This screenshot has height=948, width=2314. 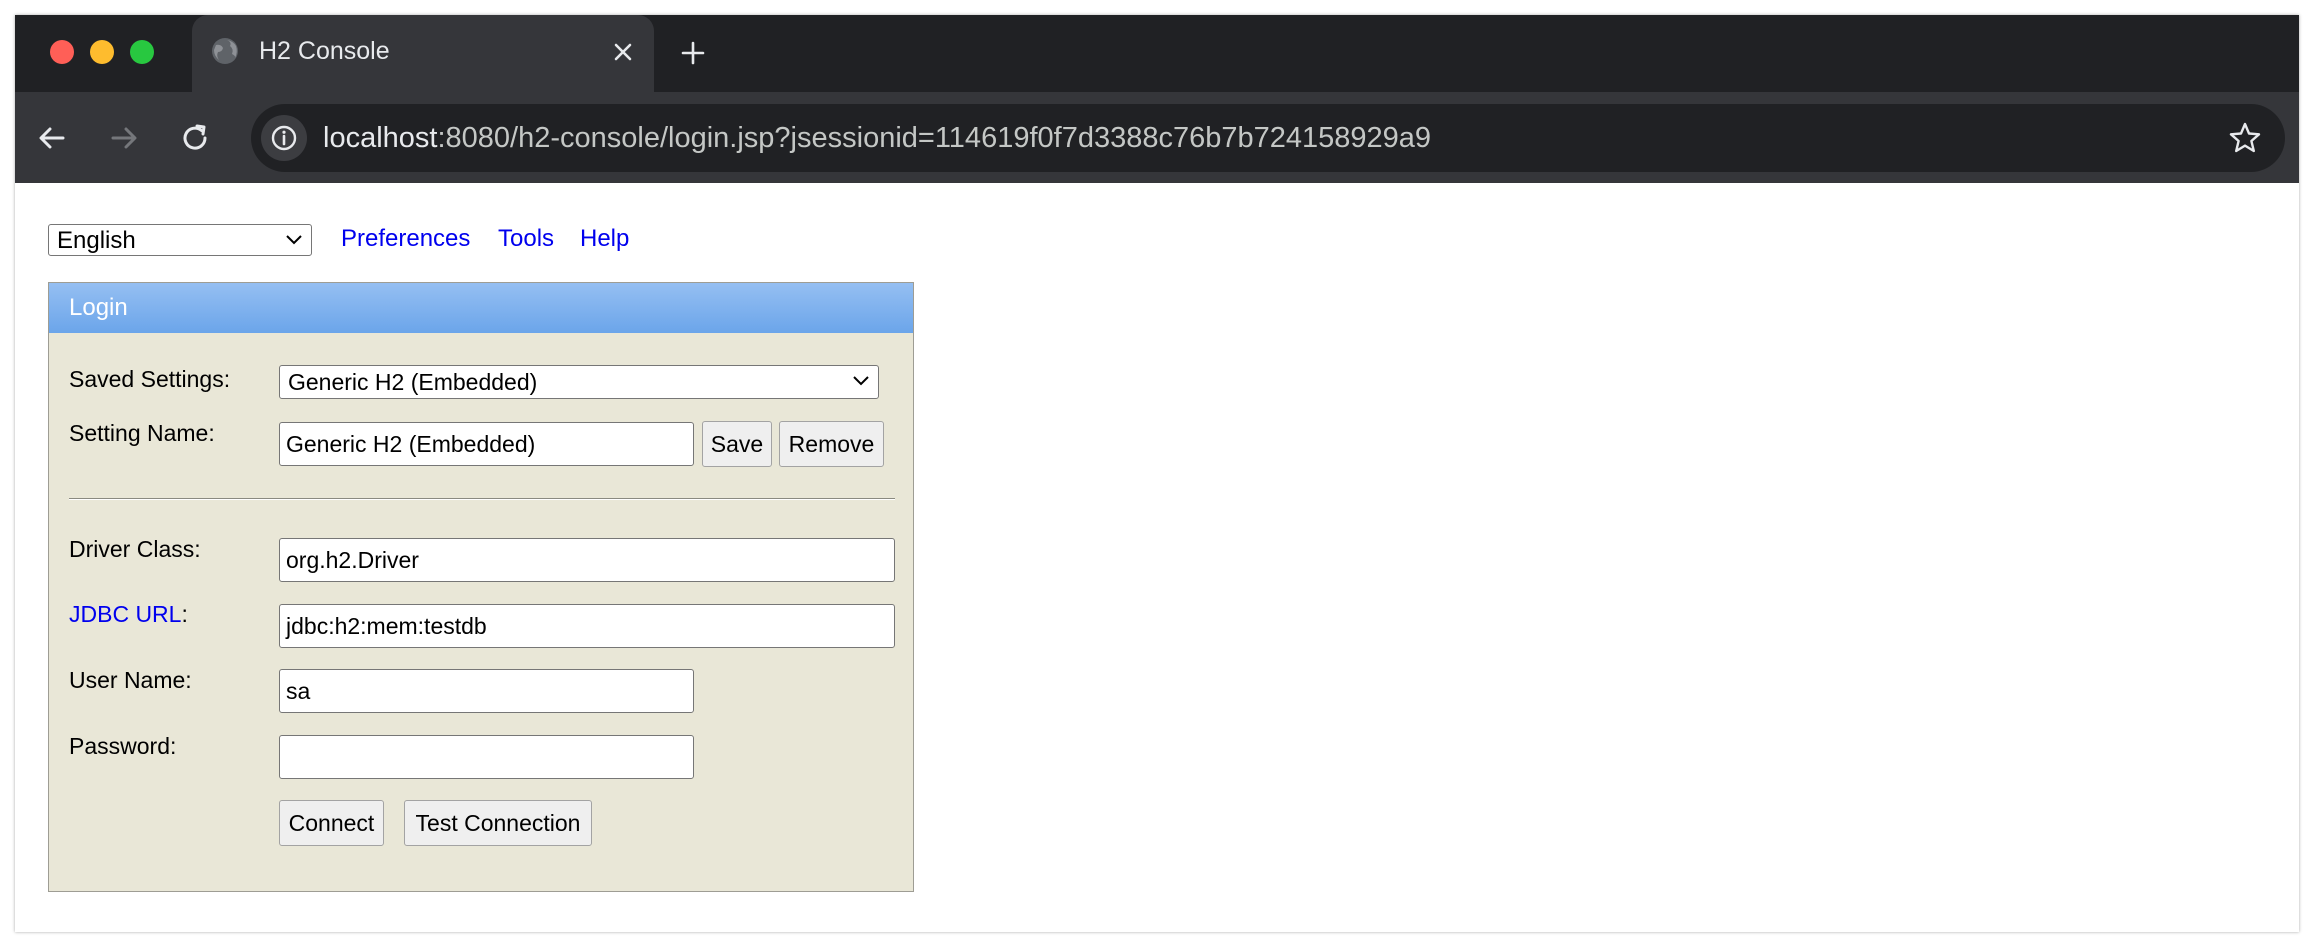 What do you see at coordinates (180, 240) in the screenshot?
I see `language-select: English` at bounding box center [180, 240].